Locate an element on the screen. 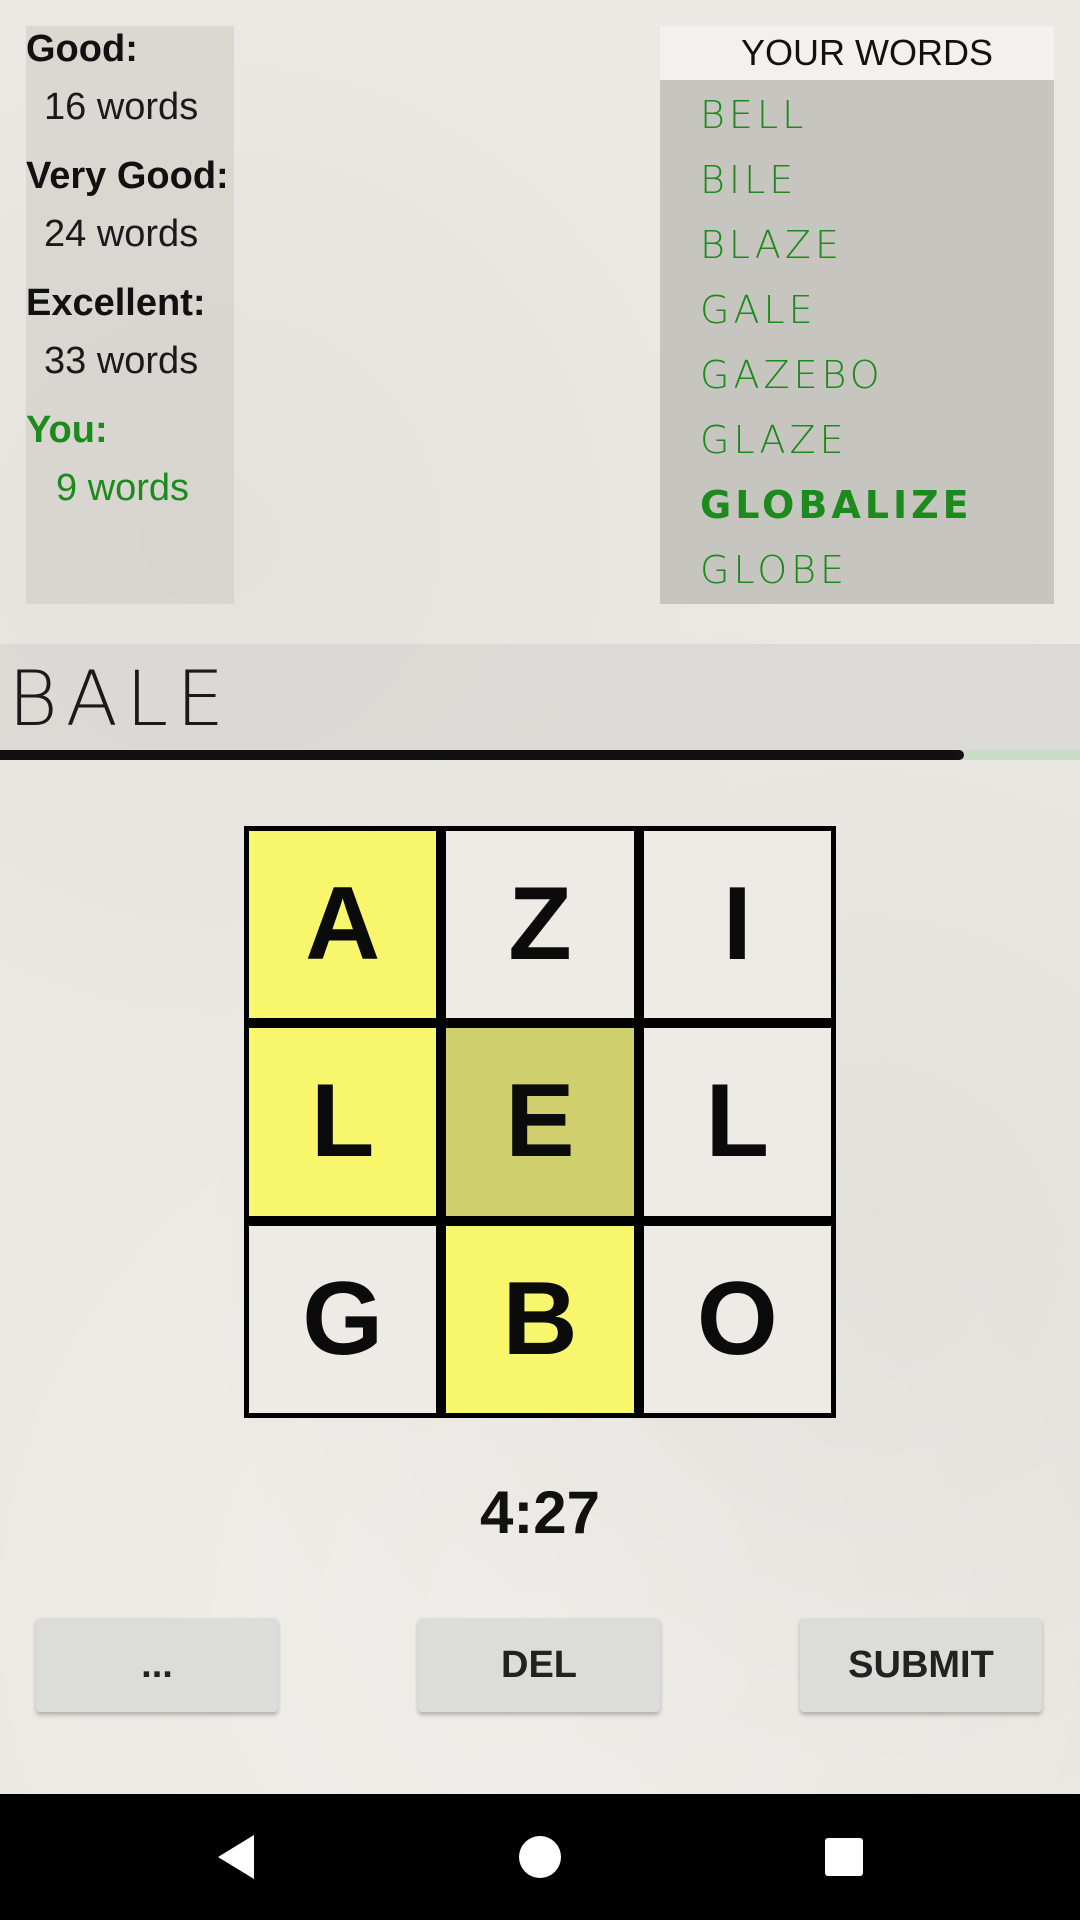 The image size is (1080, 1920). found-word: GAZEBO is located at coordinates (792, 374).